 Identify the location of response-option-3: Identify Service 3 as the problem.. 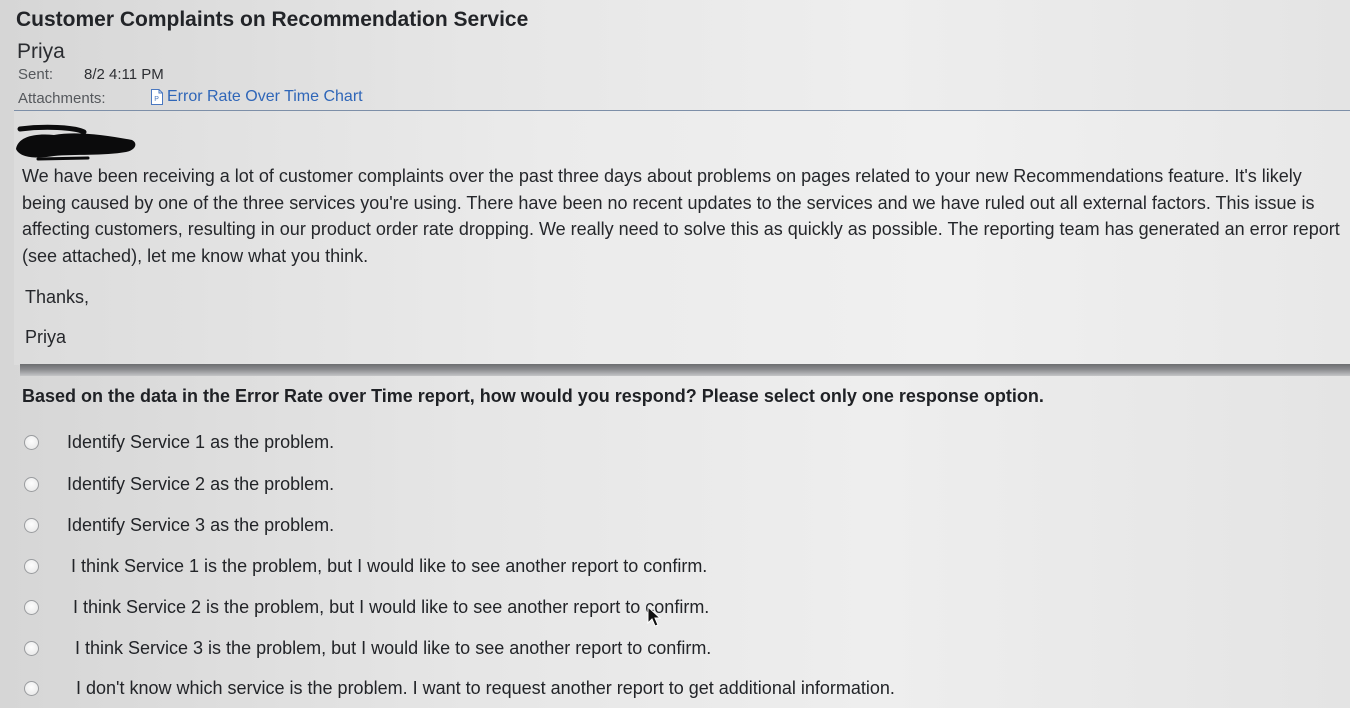
(179, 525).